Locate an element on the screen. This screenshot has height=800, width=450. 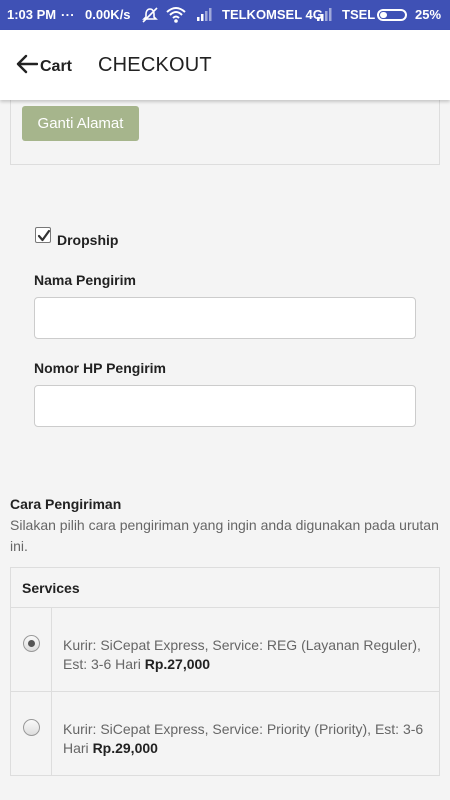
service-radio-priority is located at coordinates (31, 727).